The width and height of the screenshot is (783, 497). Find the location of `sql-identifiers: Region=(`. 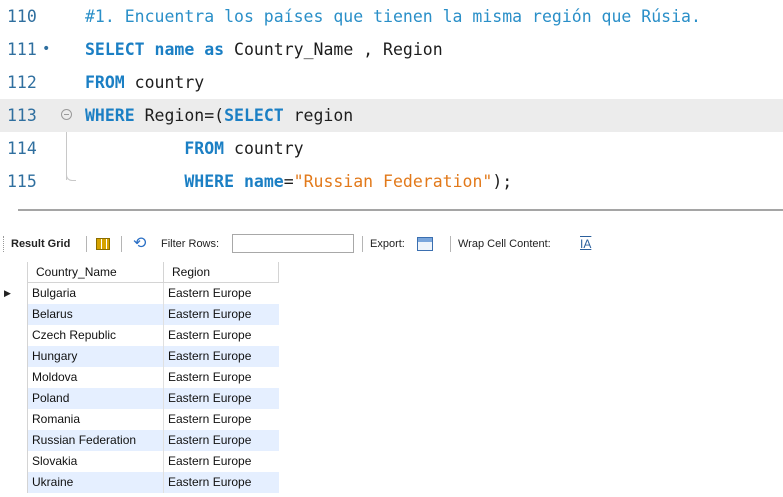

sql-identifiers: Region=( is located at coordinates (179, 115).